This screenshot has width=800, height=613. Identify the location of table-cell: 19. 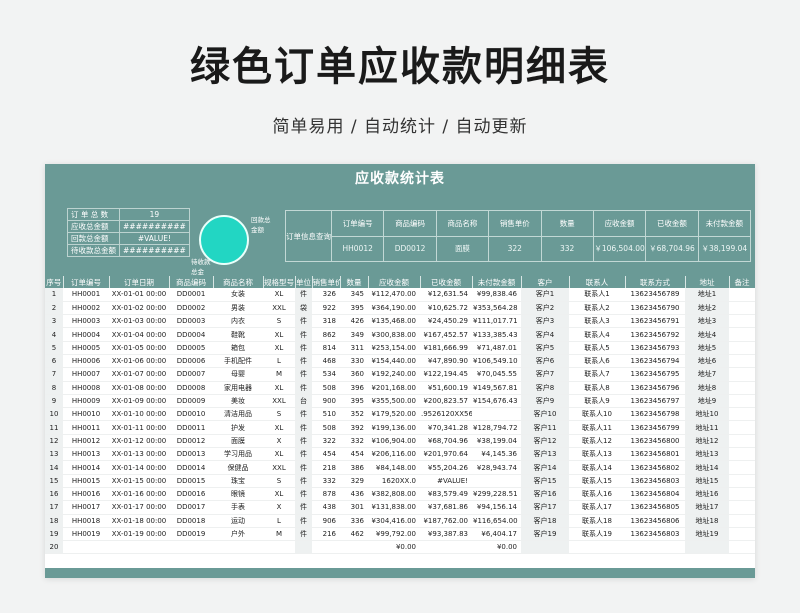
(54, 534).